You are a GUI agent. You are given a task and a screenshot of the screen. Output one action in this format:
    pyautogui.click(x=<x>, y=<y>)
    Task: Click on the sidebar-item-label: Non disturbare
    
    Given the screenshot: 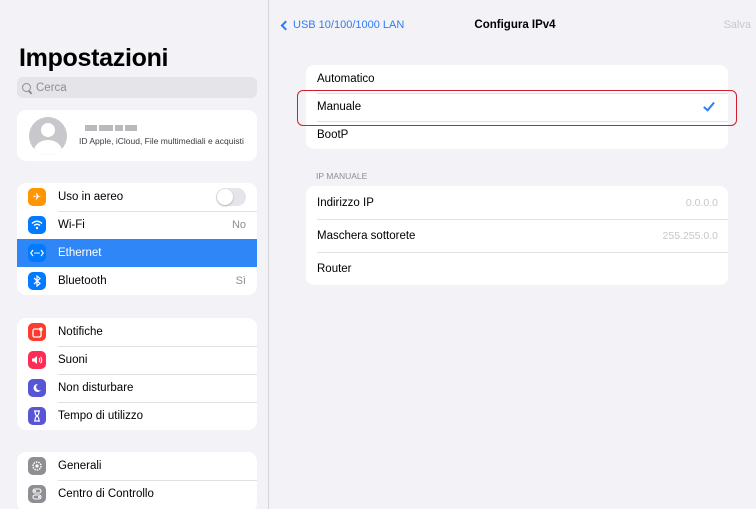 What is the action you would take?
    pyautogui.click(x=96, y=388)
    